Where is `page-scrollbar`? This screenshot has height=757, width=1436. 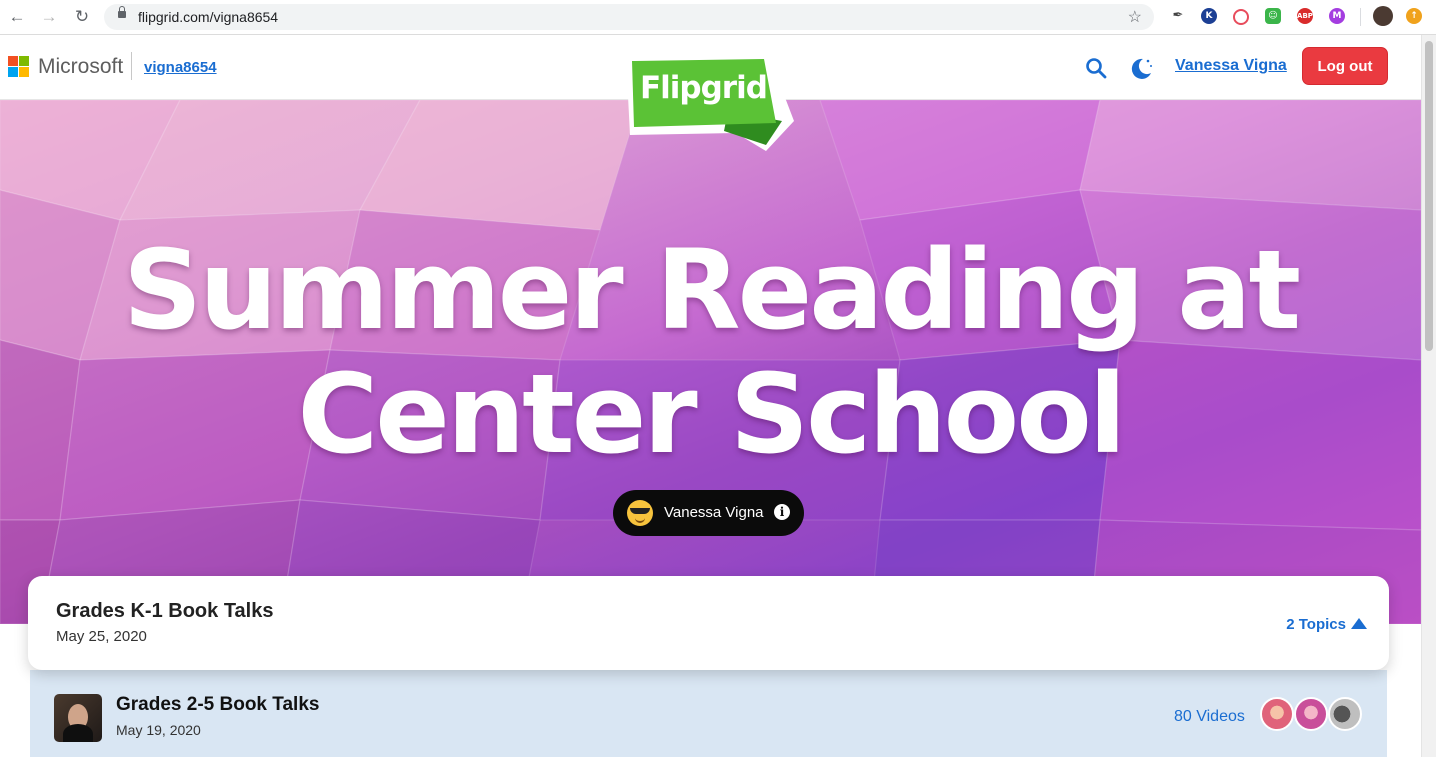
page-scrollbar is located at coordinates (1428, 396).